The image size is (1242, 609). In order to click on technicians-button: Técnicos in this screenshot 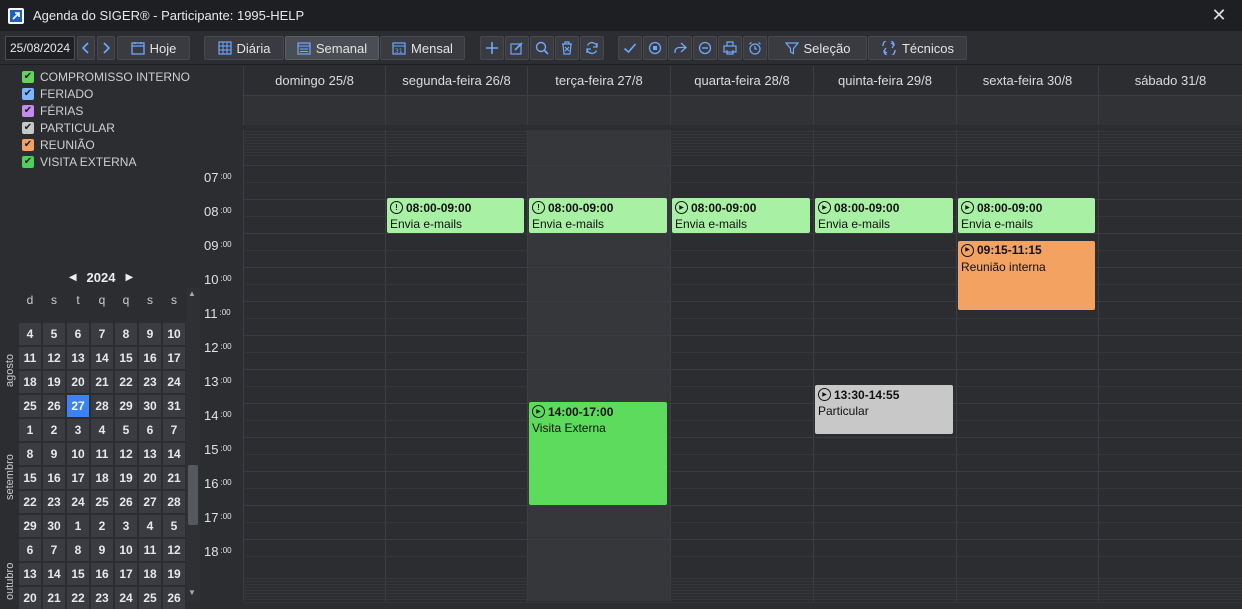, I will do `click(917, 48)`.